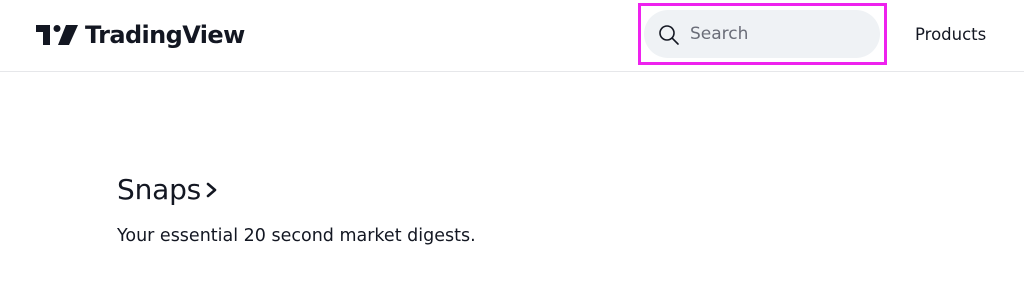 This screenshot has height=282, width=1024. I want to click on snaps-section-link: Snaps, so click(168, 190).